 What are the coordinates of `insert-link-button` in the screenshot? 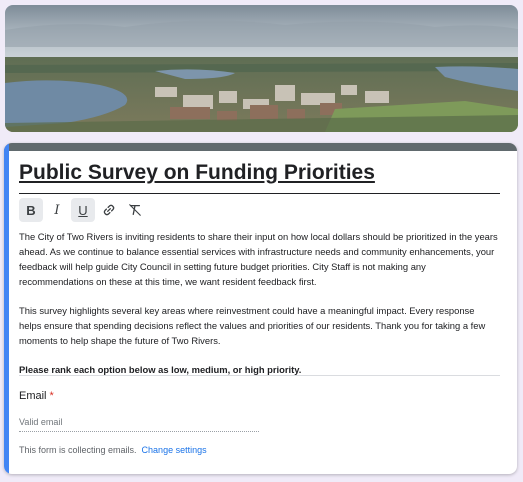 It's located at (109, 210).